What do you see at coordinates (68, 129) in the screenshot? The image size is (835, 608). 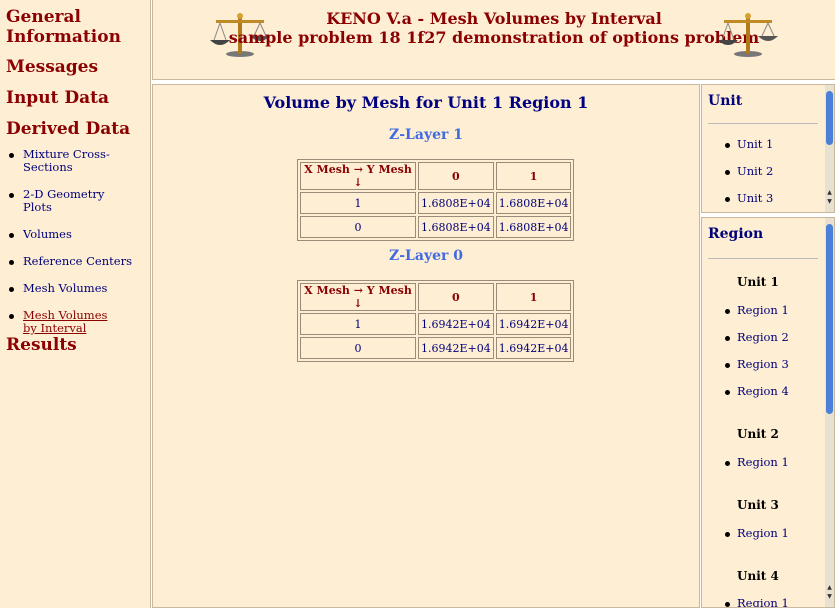 I see `nav-derived-data: Derived Data` at bounding box center [68, 129].